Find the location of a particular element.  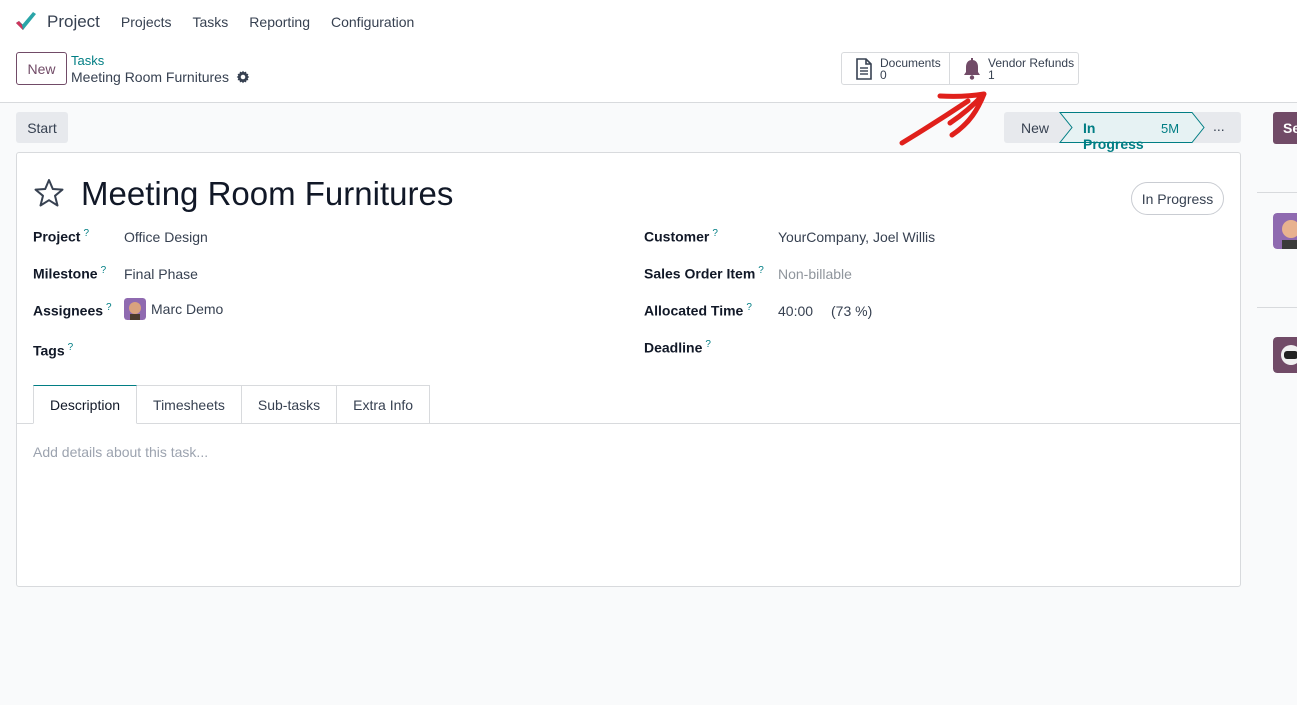

customer-label-text: Customer is located at coordinates (677, 236).